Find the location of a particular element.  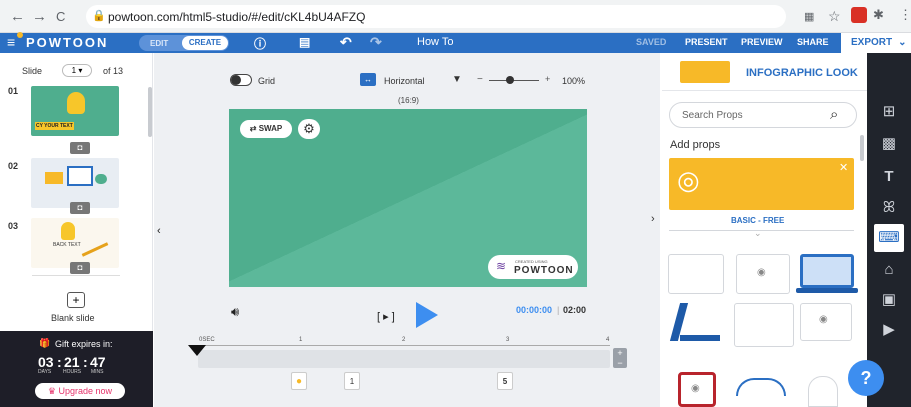

prop-tablet: ◉ is located at coordinates (826, 322).